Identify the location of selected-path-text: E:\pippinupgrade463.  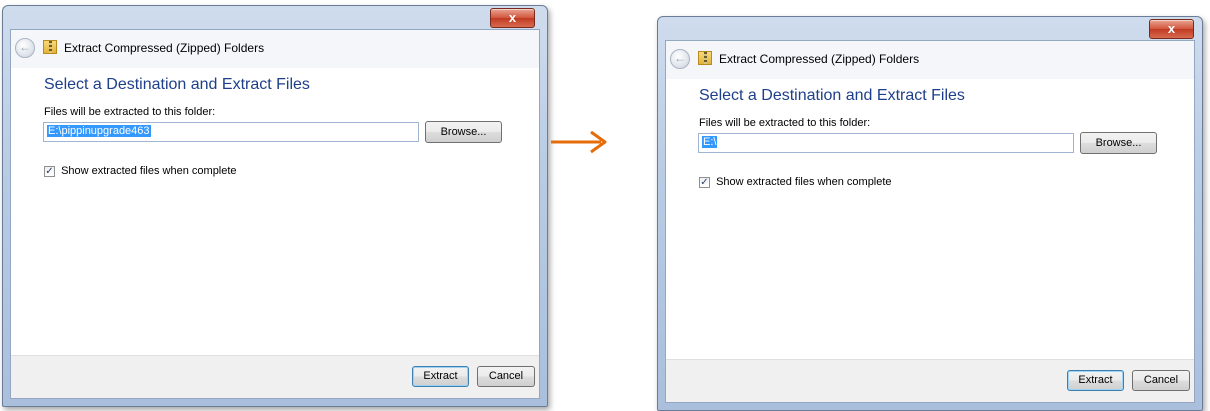
(99, 131).